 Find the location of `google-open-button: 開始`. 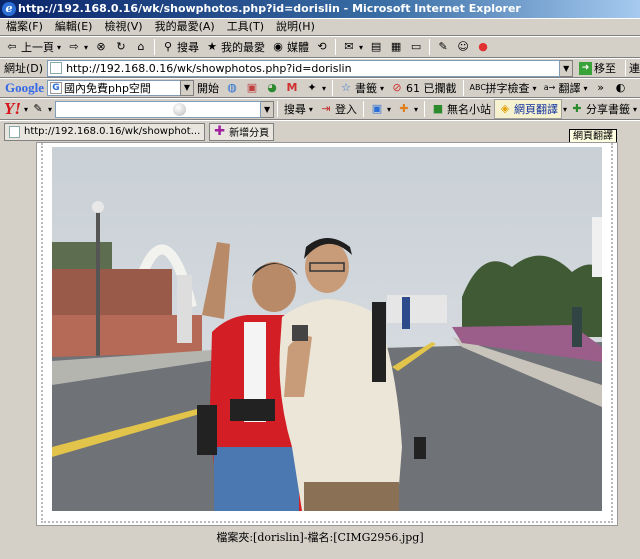

google-open-button: 開始 is located at coordinates (208, 88).